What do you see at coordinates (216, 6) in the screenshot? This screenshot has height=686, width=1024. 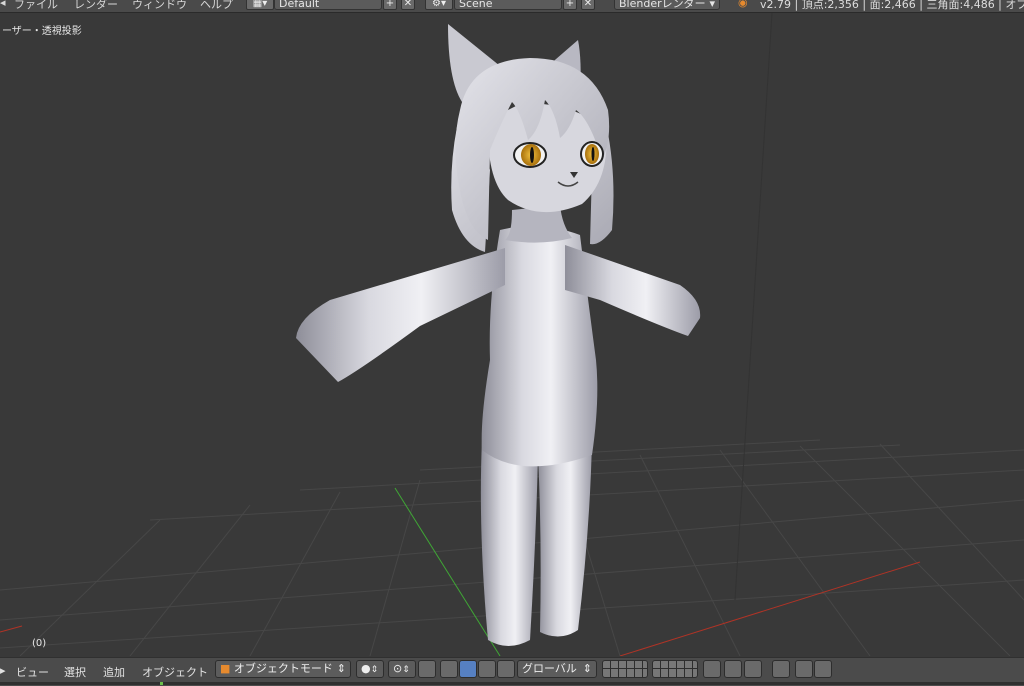 I see `menu-help: ヘルプ` at bounding box center [216, 6].